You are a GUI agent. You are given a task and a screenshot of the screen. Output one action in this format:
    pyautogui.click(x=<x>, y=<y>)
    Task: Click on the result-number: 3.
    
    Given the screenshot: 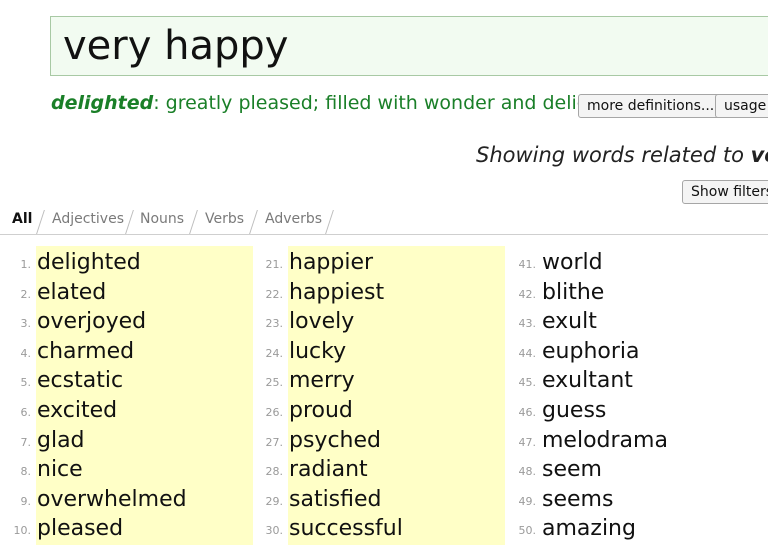 What is the action you would take?
    pyautogui.click(x=26, y=323)
    